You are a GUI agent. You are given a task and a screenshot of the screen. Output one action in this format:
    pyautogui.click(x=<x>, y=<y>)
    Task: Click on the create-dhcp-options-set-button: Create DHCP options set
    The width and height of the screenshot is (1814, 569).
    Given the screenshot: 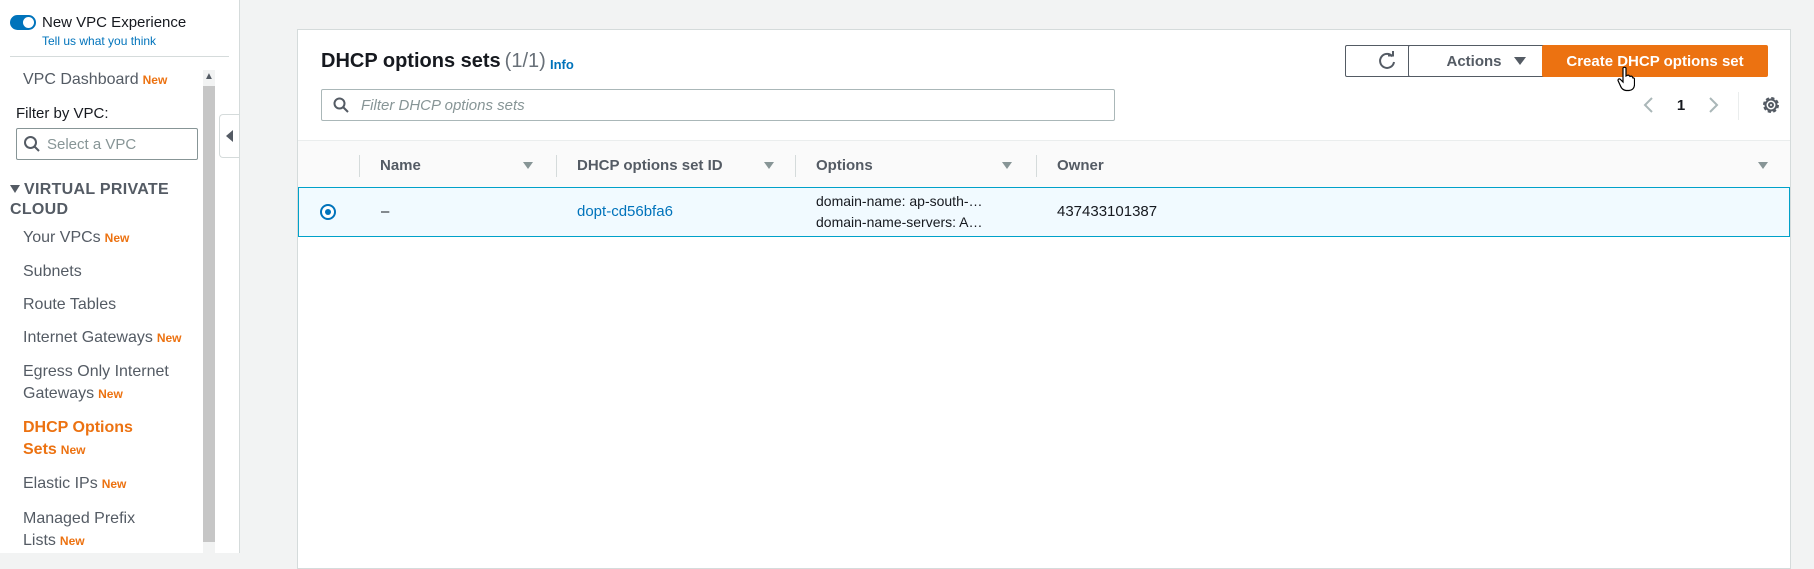 What is the action you would take?
    pyautogui.click(x=1655, y=61)
    